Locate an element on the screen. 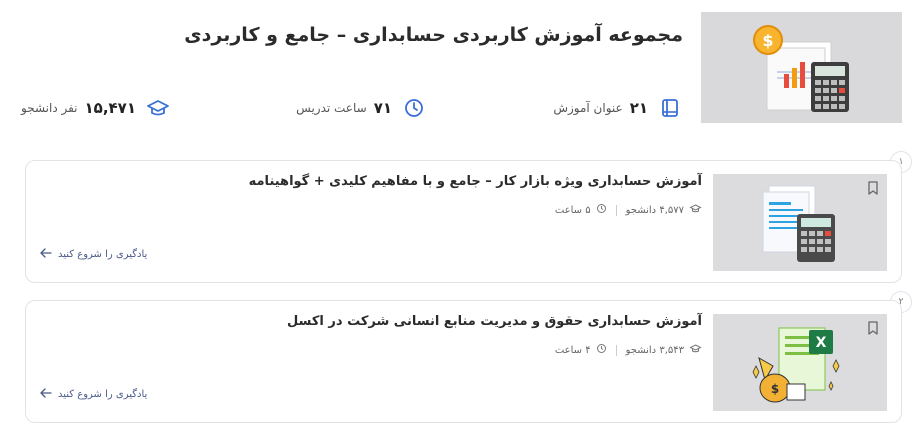 The image size is (915, 434). stat-courses: ۲۱ عنوان آموزش is located at coordinates (620, 109).